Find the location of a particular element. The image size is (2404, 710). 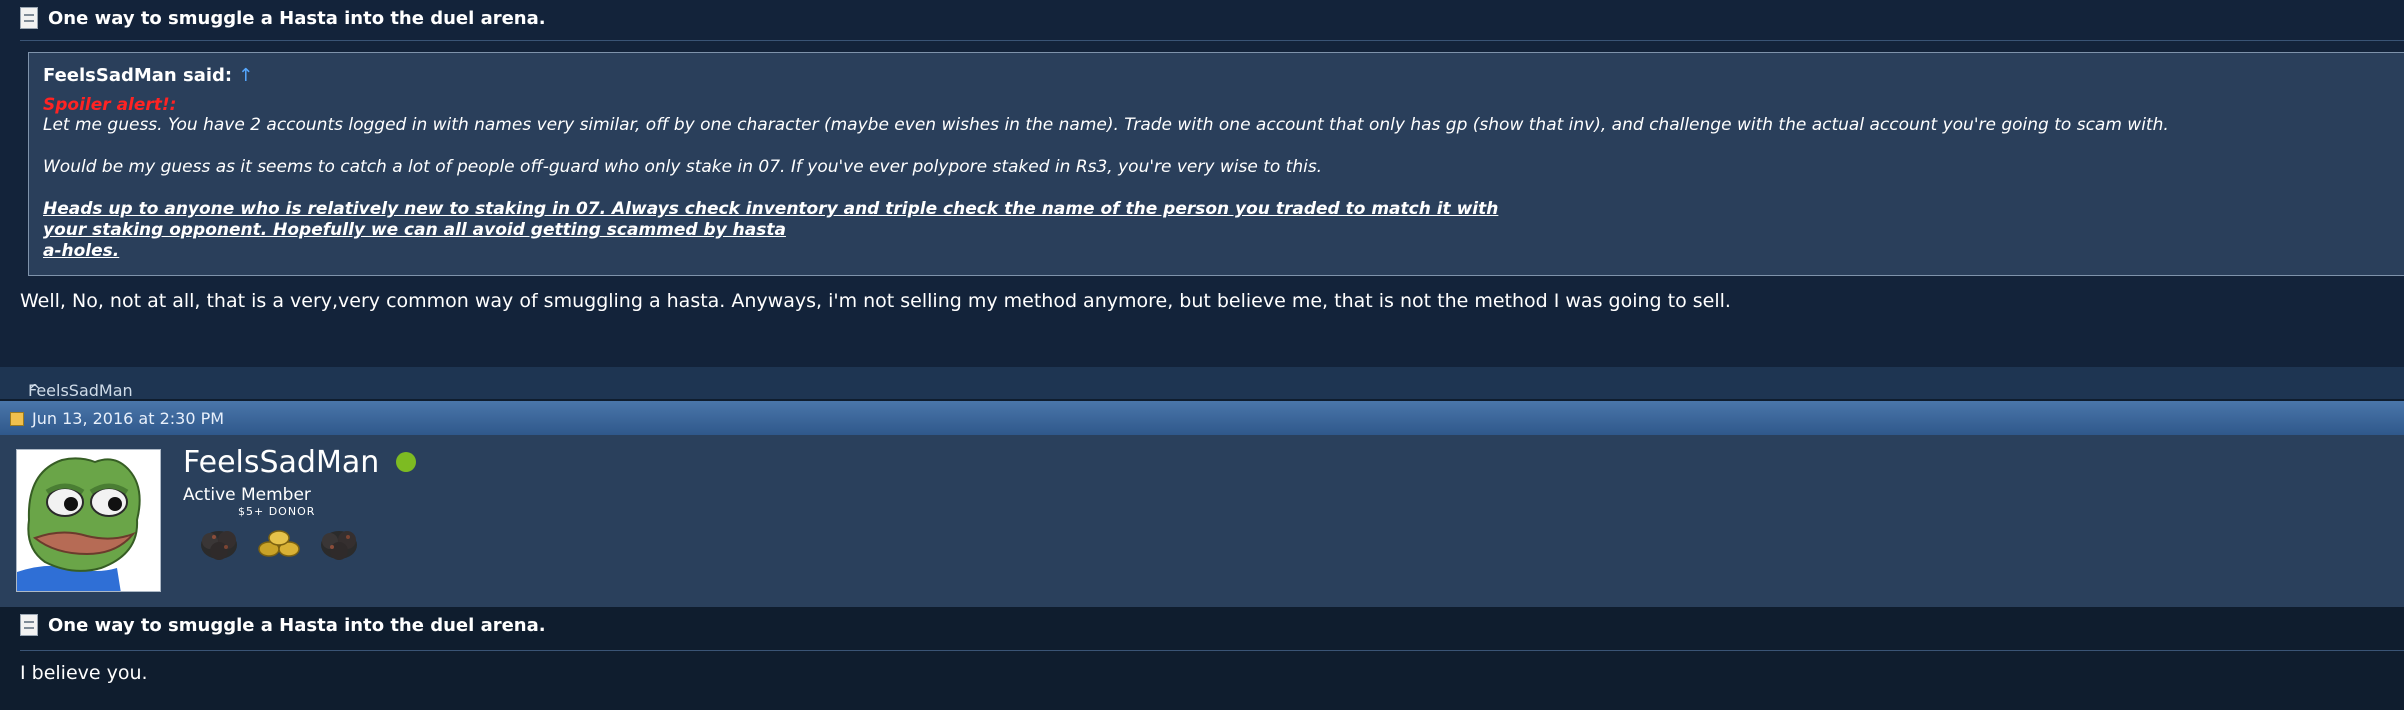

quote-author: FeelsSadMan said: ↑ is located at coordinates (148, 75).